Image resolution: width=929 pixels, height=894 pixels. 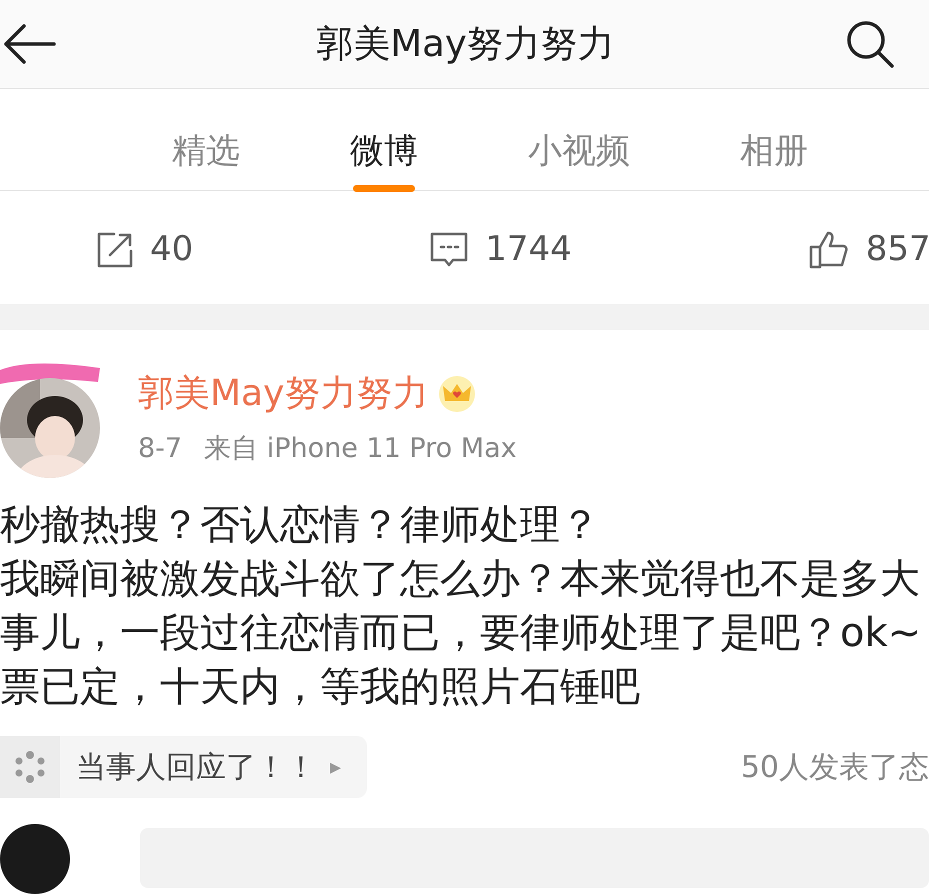 I want to click on post-text-line: 事儿，一段过往恋情而已，要律师处理了是吧？ok~, so click(x=461, y=633).